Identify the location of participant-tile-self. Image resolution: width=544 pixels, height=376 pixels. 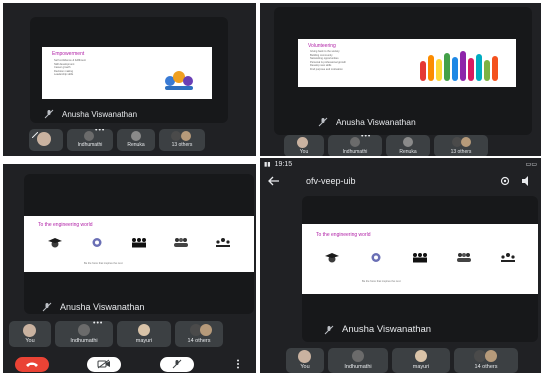
(46, 140).